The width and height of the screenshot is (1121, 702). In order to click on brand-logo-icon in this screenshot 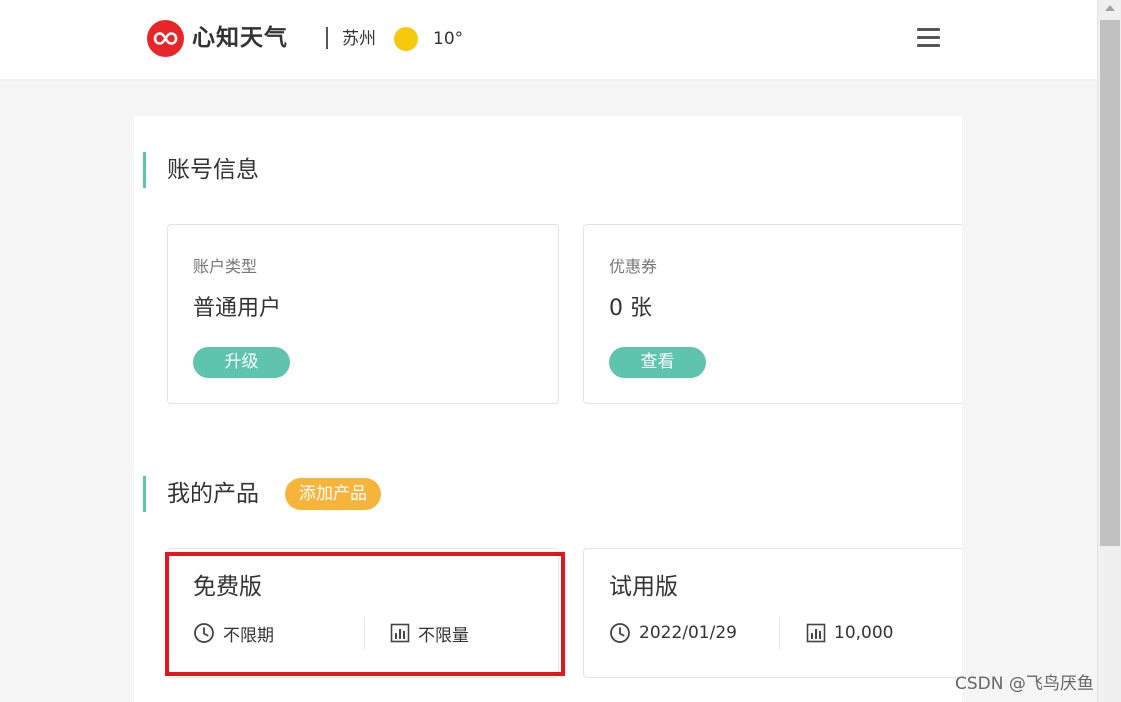, I will do `click(165, 38)`.